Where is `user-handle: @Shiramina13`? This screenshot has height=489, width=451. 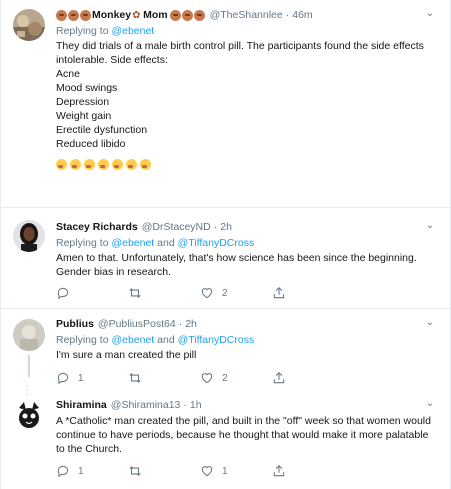 user-handle: @Shiramina13 is located at coordinates (146, 405).